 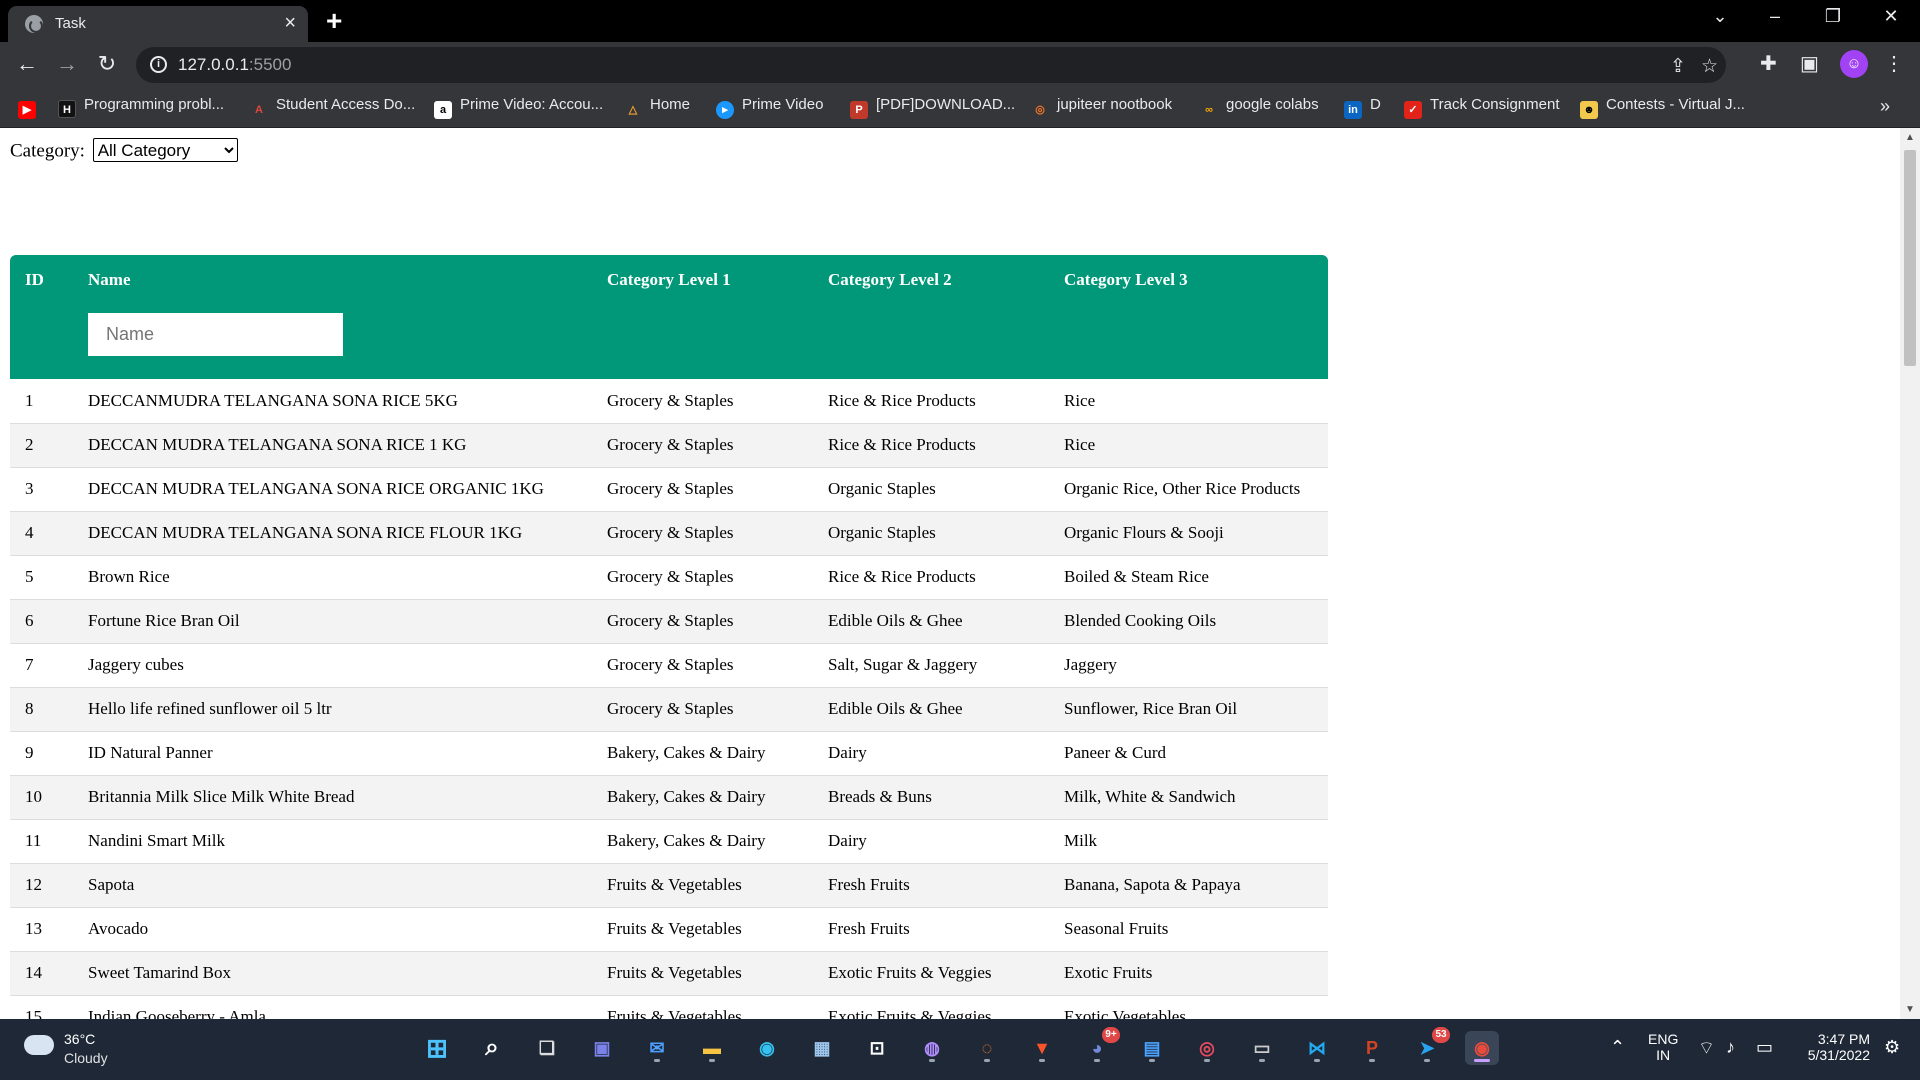 What do you see at coordinates (1764, 1047) in the screenshot?
I see `battery-icon: ▭` at bounding box center [1764, 1047].